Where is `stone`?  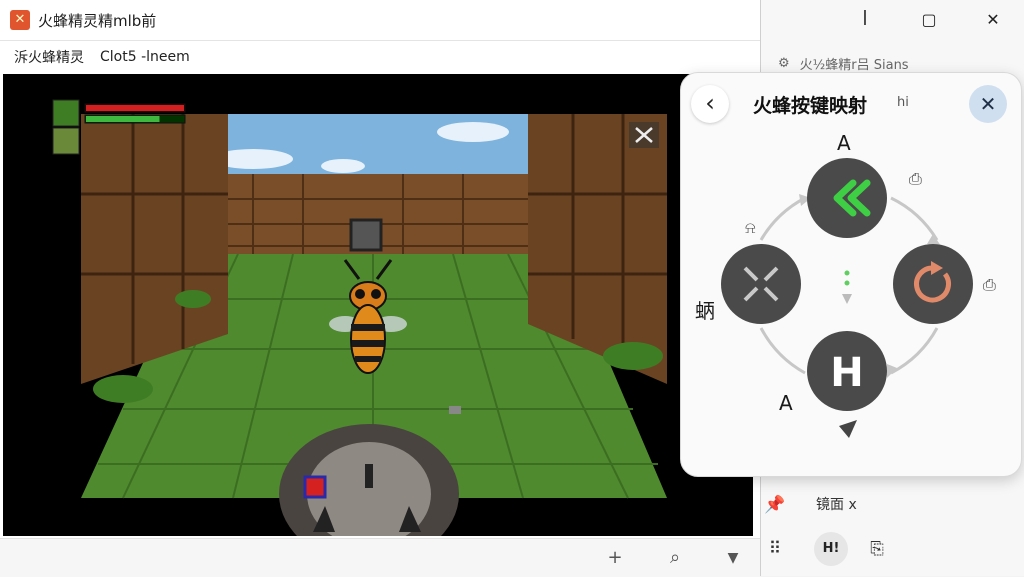 stone is located at coordinates (455, 410).